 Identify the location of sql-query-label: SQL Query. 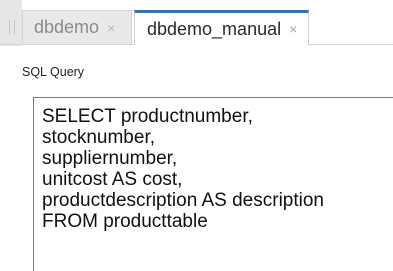
(53, 72).